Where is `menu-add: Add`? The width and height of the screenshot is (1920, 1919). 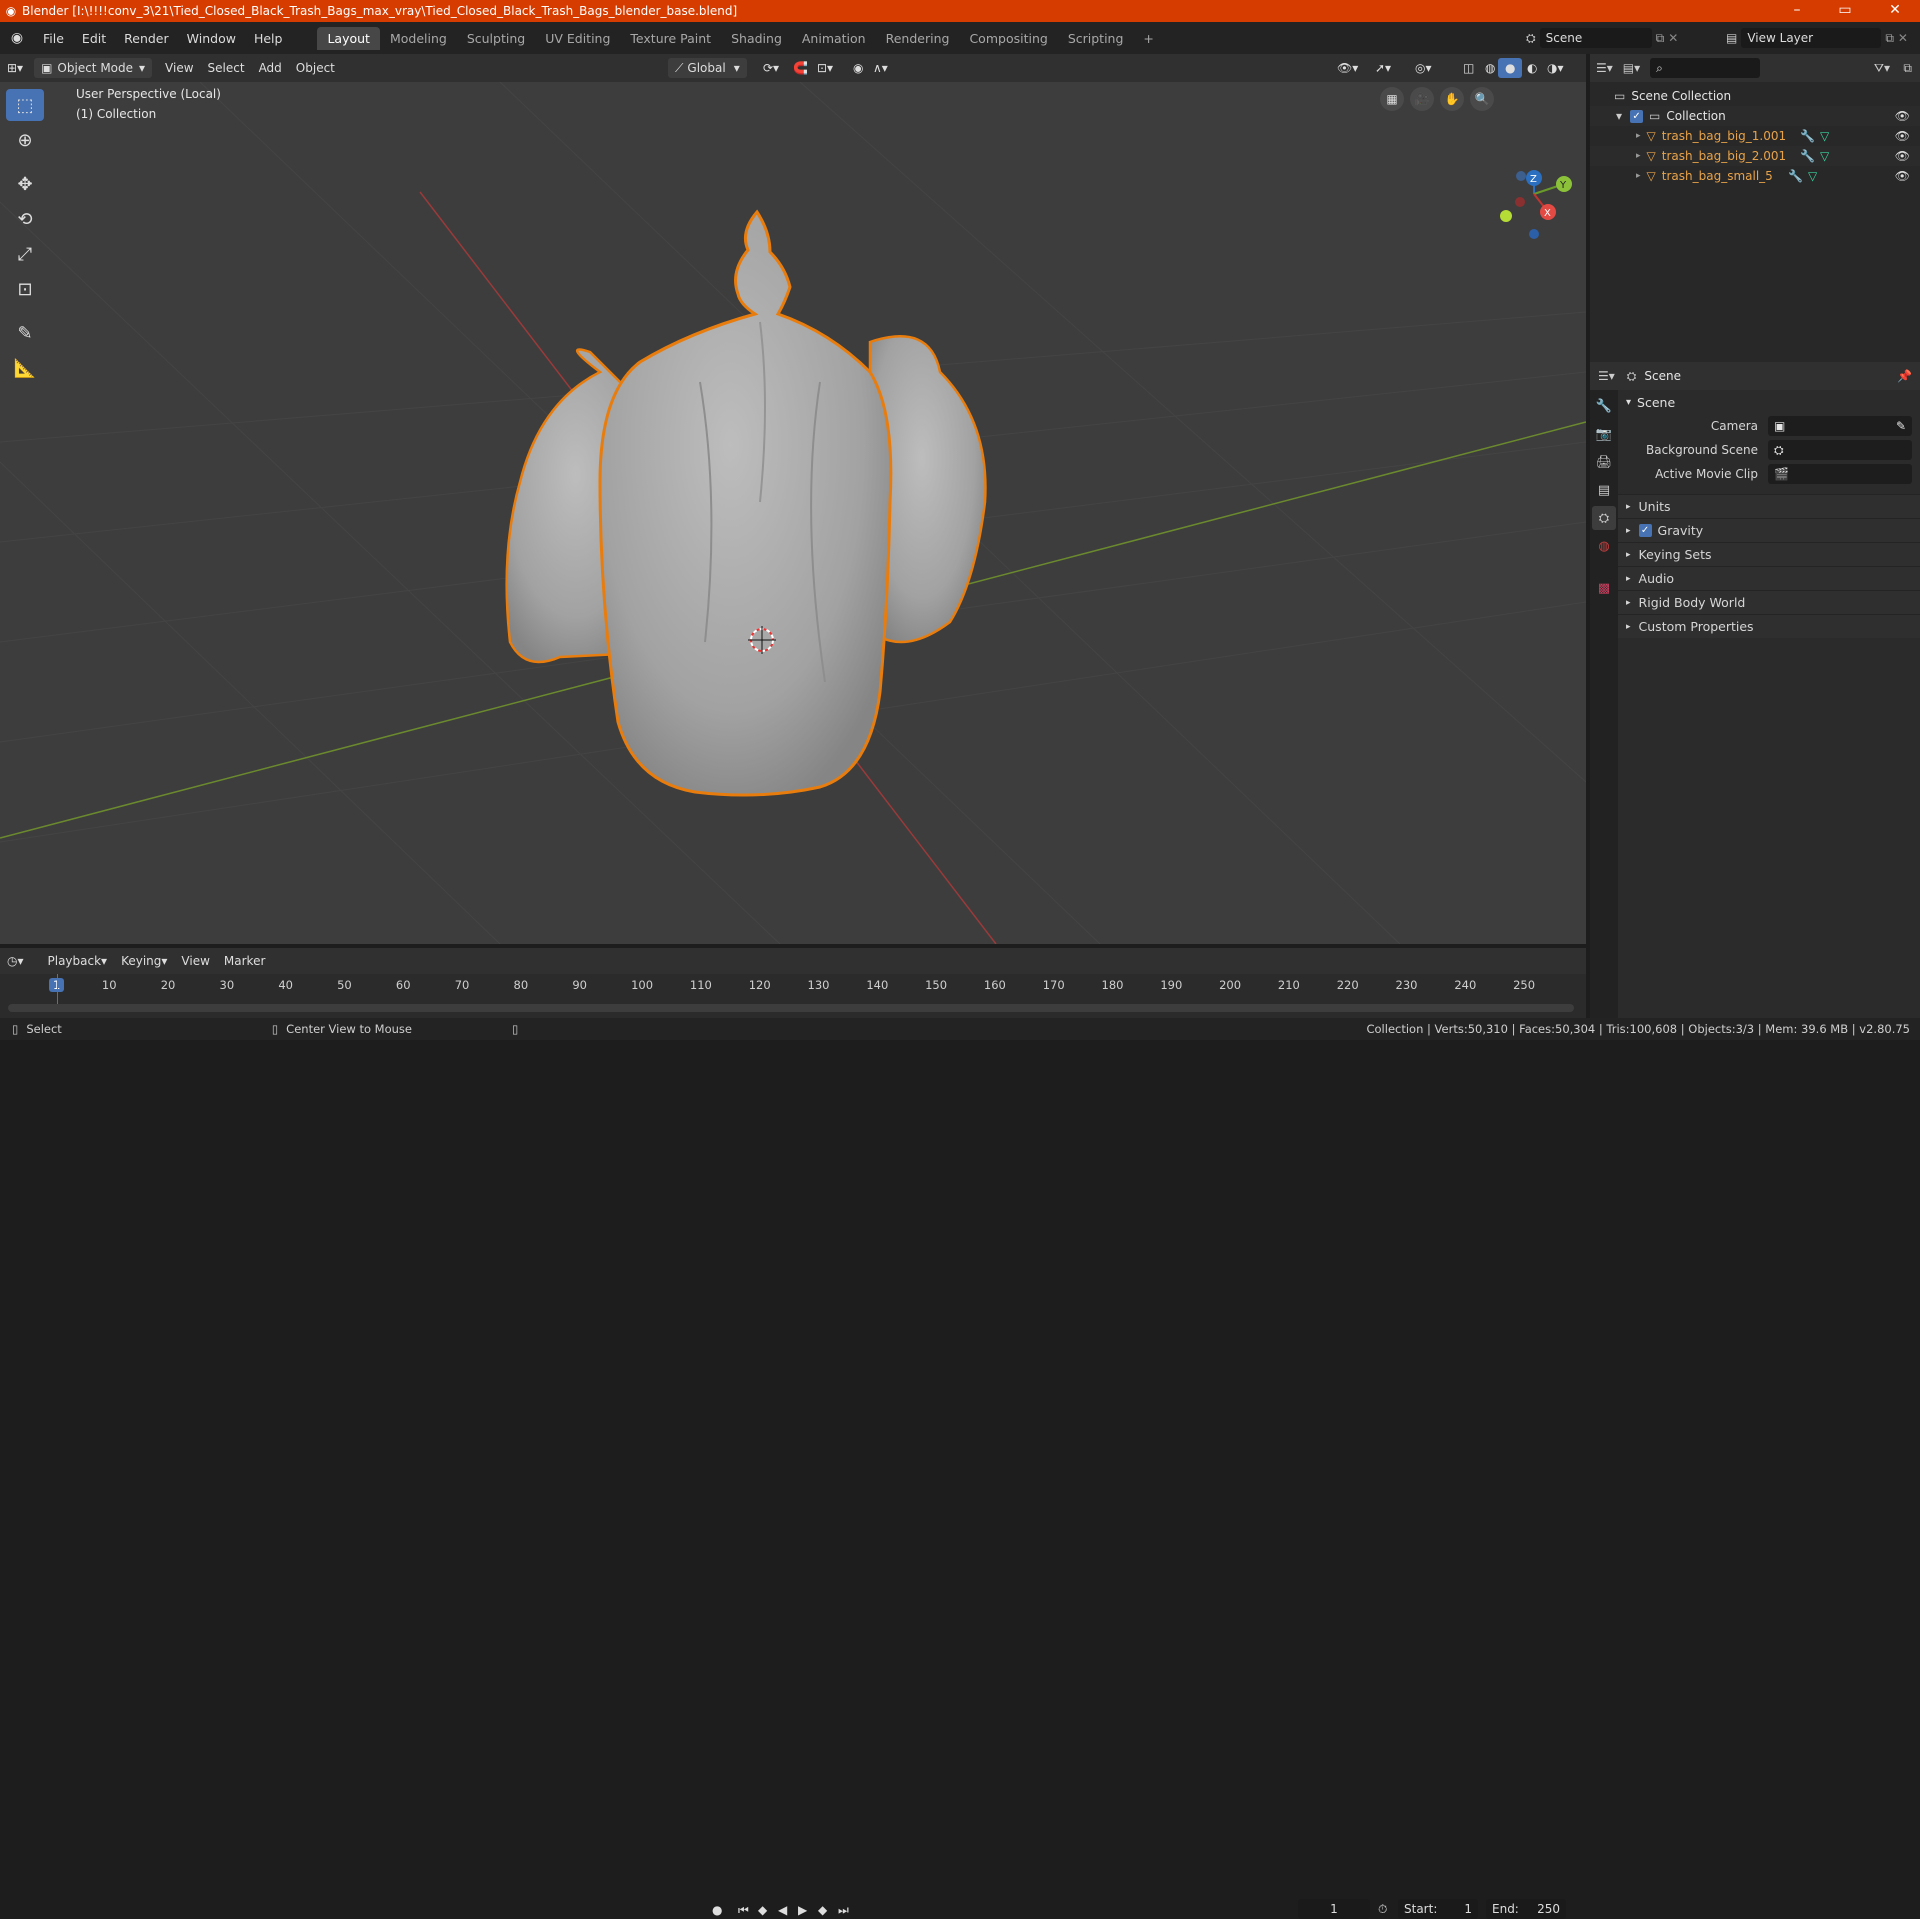
menu-add: Add is located at coordinates (270, 68).